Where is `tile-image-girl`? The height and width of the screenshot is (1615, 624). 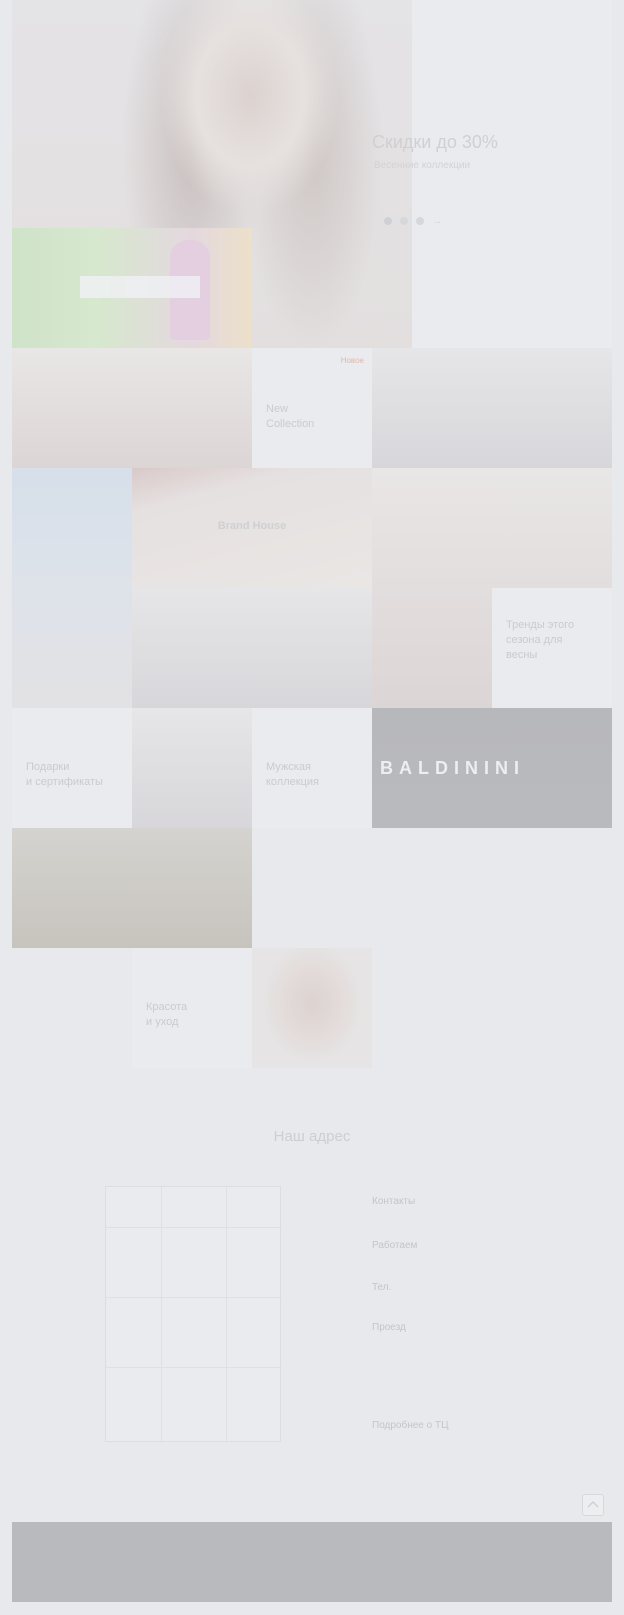 tile-image-girl is located at coordinates (72, 588).